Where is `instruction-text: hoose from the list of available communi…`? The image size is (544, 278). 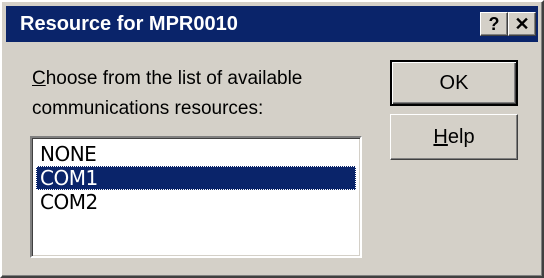
instruction-text: hoose from the list of available communi… is located at coordinates (167, 93).